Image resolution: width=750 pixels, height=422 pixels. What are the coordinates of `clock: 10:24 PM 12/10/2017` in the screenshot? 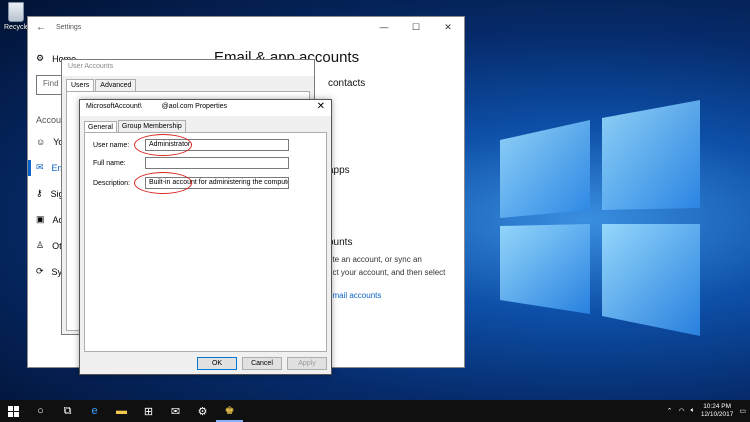 It's located at (717, 411).